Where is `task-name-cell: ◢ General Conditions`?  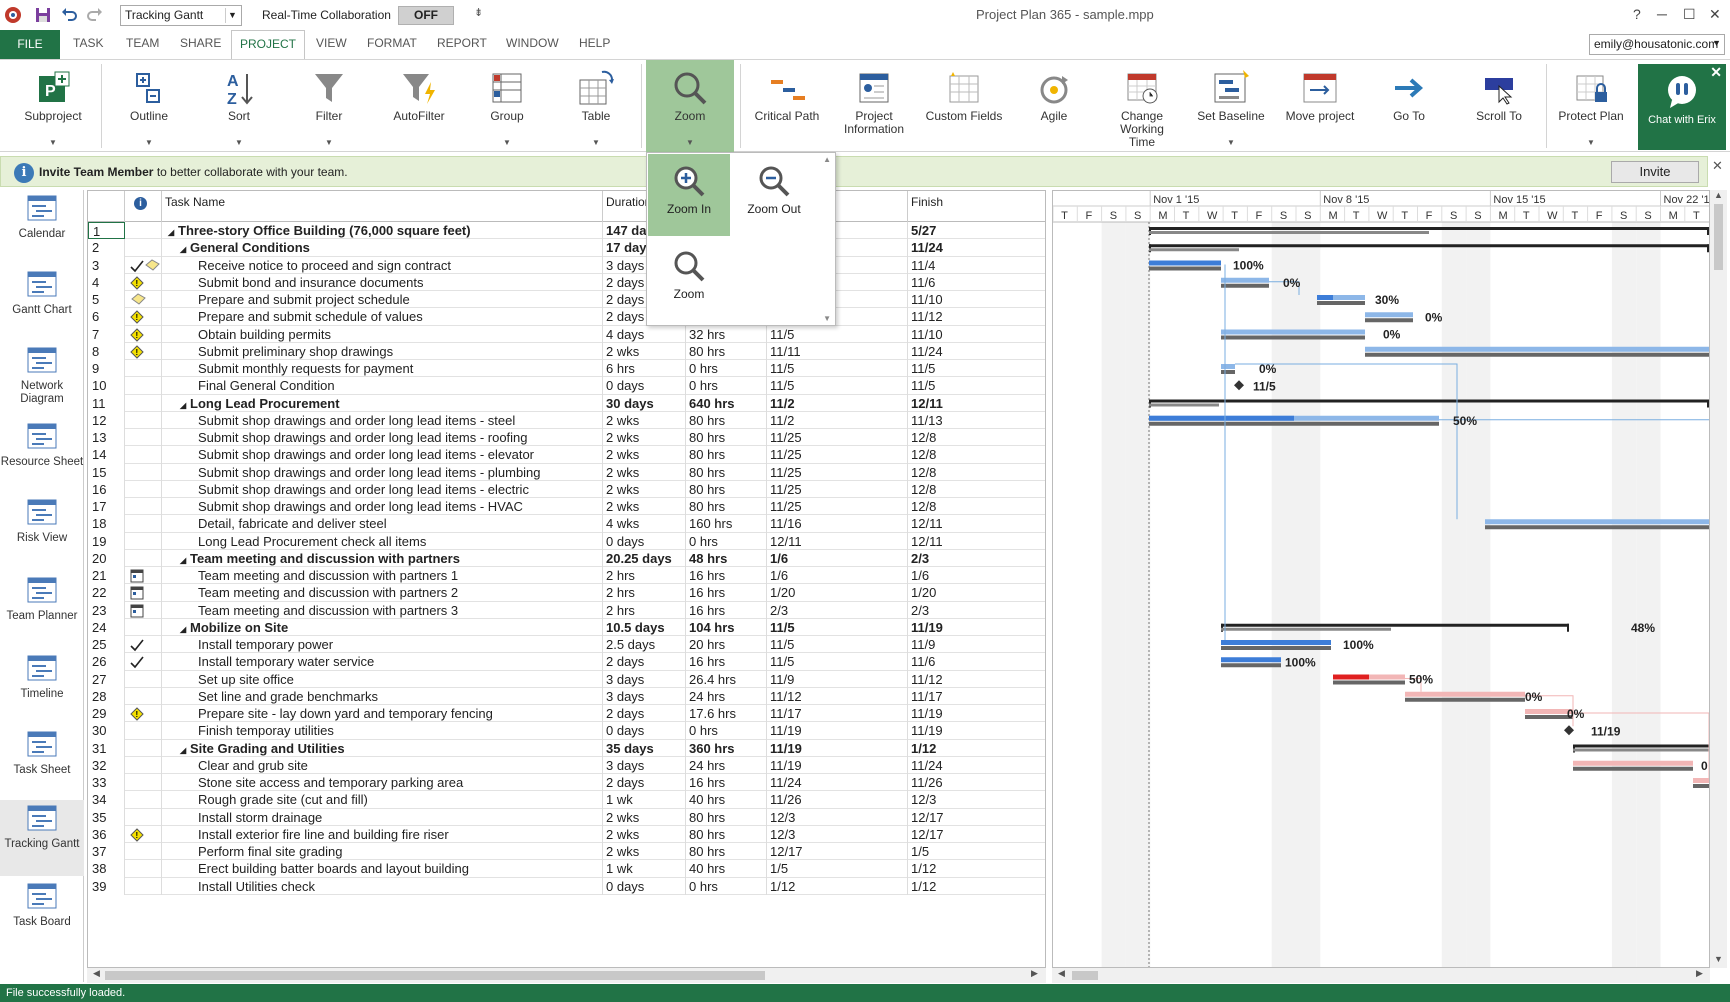
task-name-cell: ◢ General Conditions is located at coordinates (382, 248).